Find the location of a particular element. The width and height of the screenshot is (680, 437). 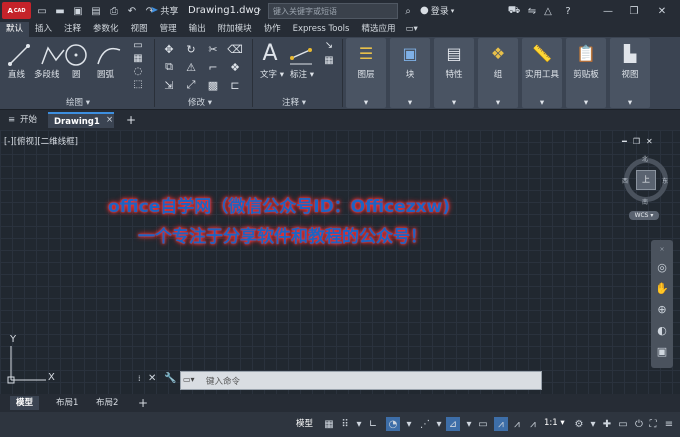

circle-button: 圆 is located at coordinates (76, 74).